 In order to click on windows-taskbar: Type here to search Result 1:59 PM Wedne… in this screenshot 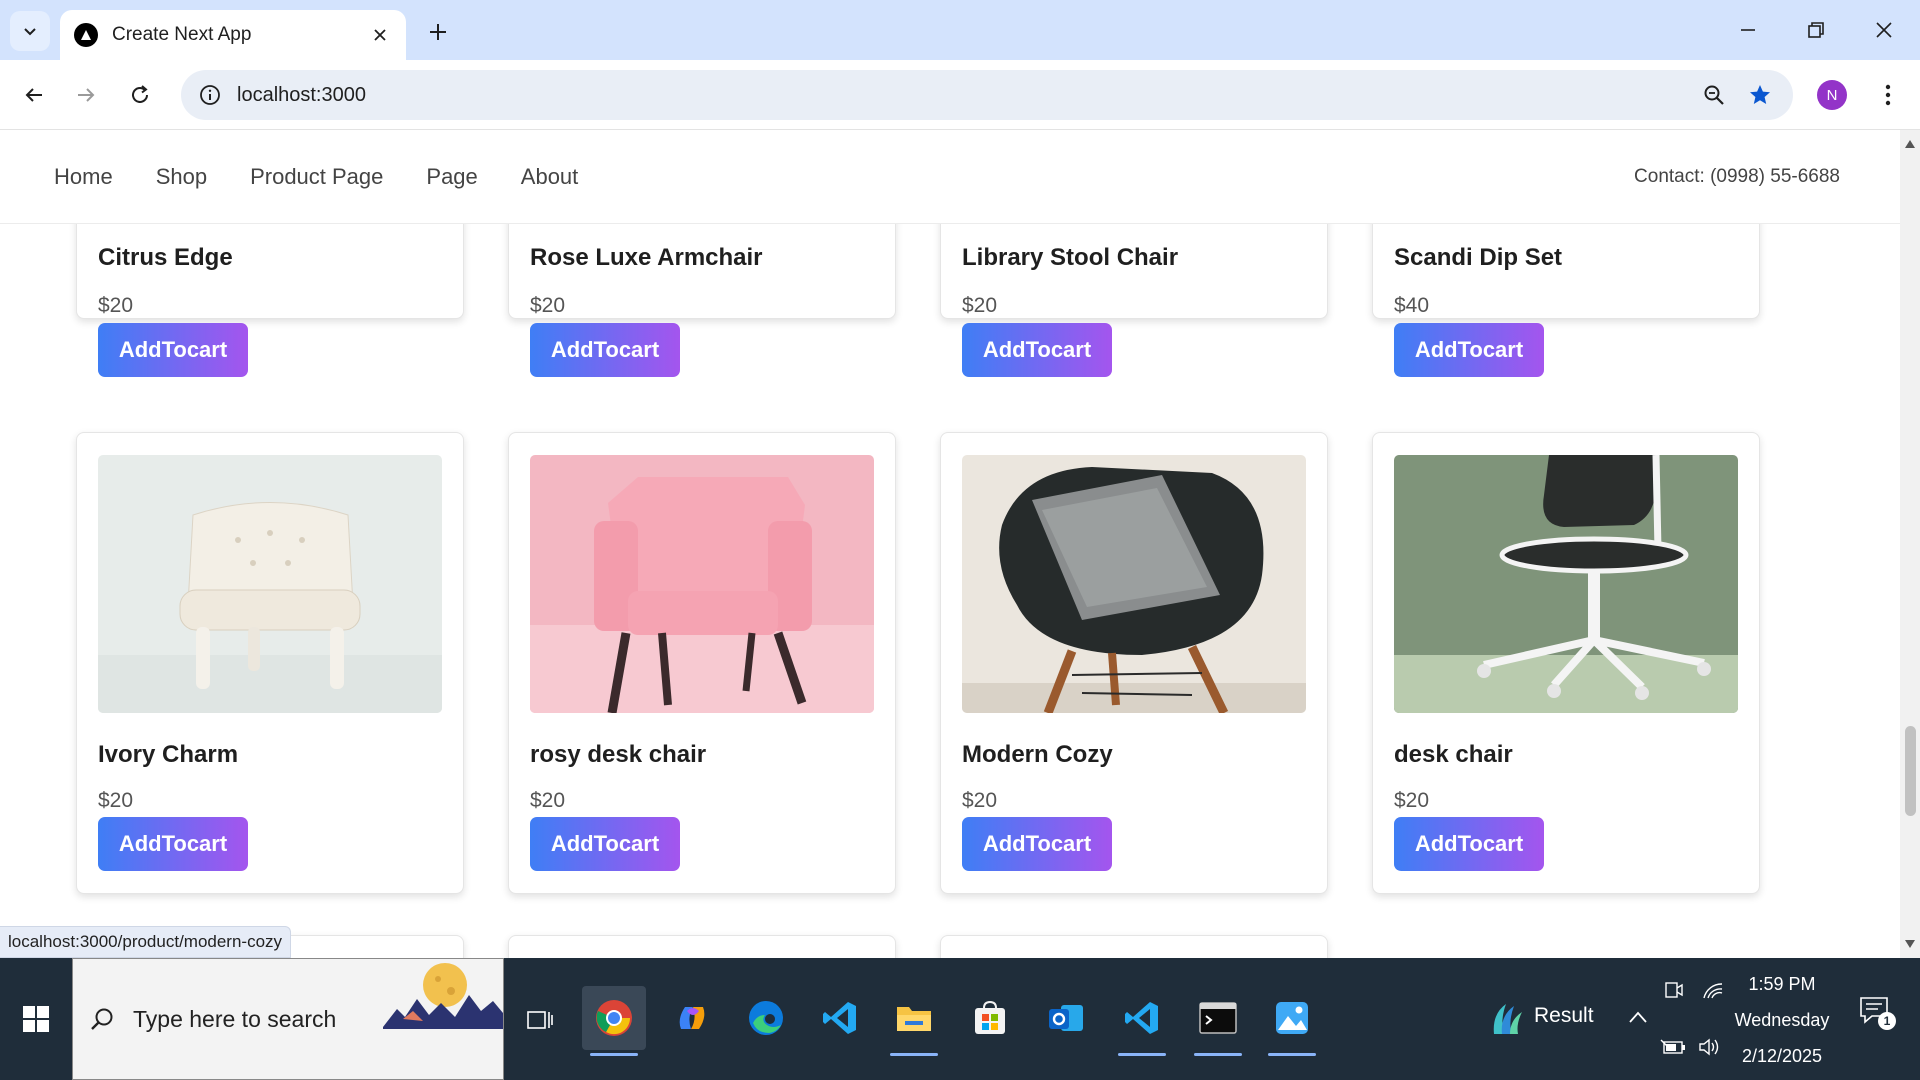, I will do `click(960, 1019)`.